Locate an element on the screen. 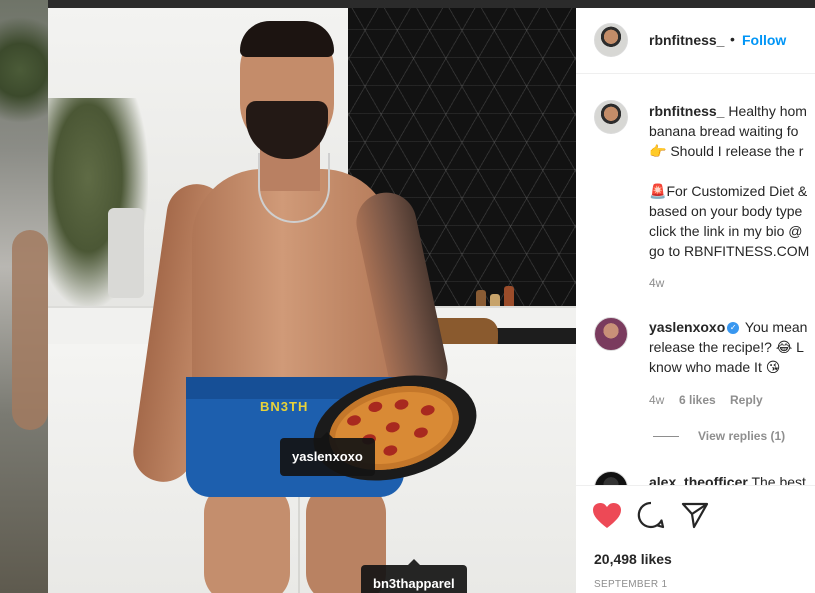  photo-tag-bn3thapparel: bn3thapparel is located at coordinates (414, 576).